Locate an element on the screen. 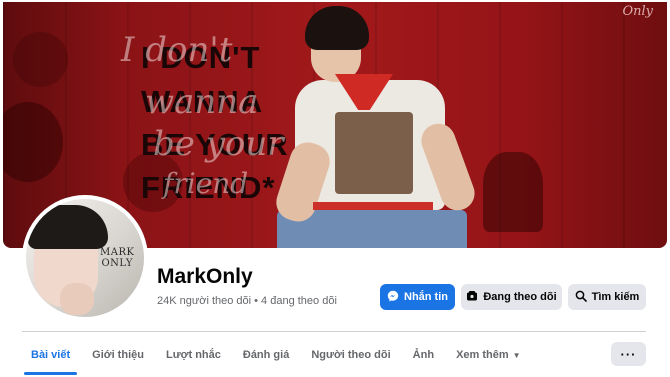 The image size is (670, 377). page-title: MarkOnly is located at coordinates (205, 276).